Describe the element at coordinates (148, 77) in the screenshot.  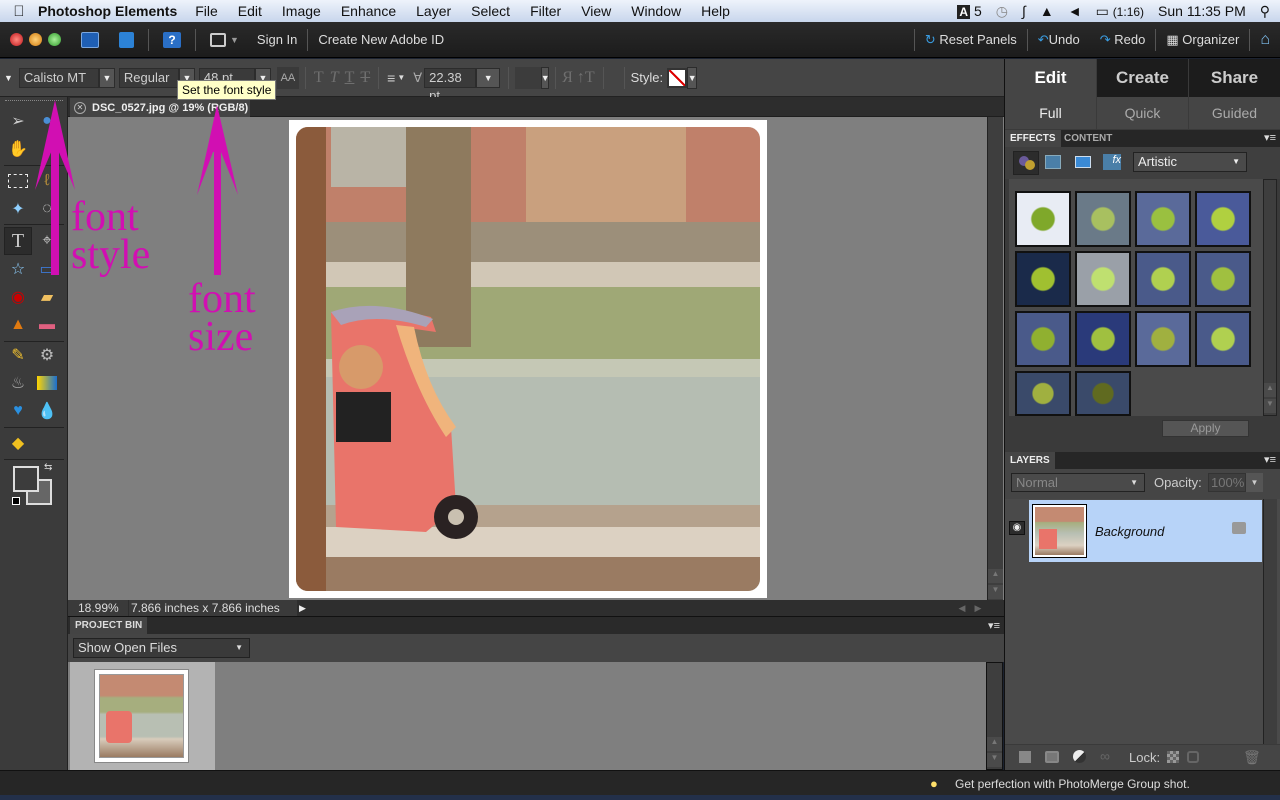
I see `font-style-field: Regular` at that location.